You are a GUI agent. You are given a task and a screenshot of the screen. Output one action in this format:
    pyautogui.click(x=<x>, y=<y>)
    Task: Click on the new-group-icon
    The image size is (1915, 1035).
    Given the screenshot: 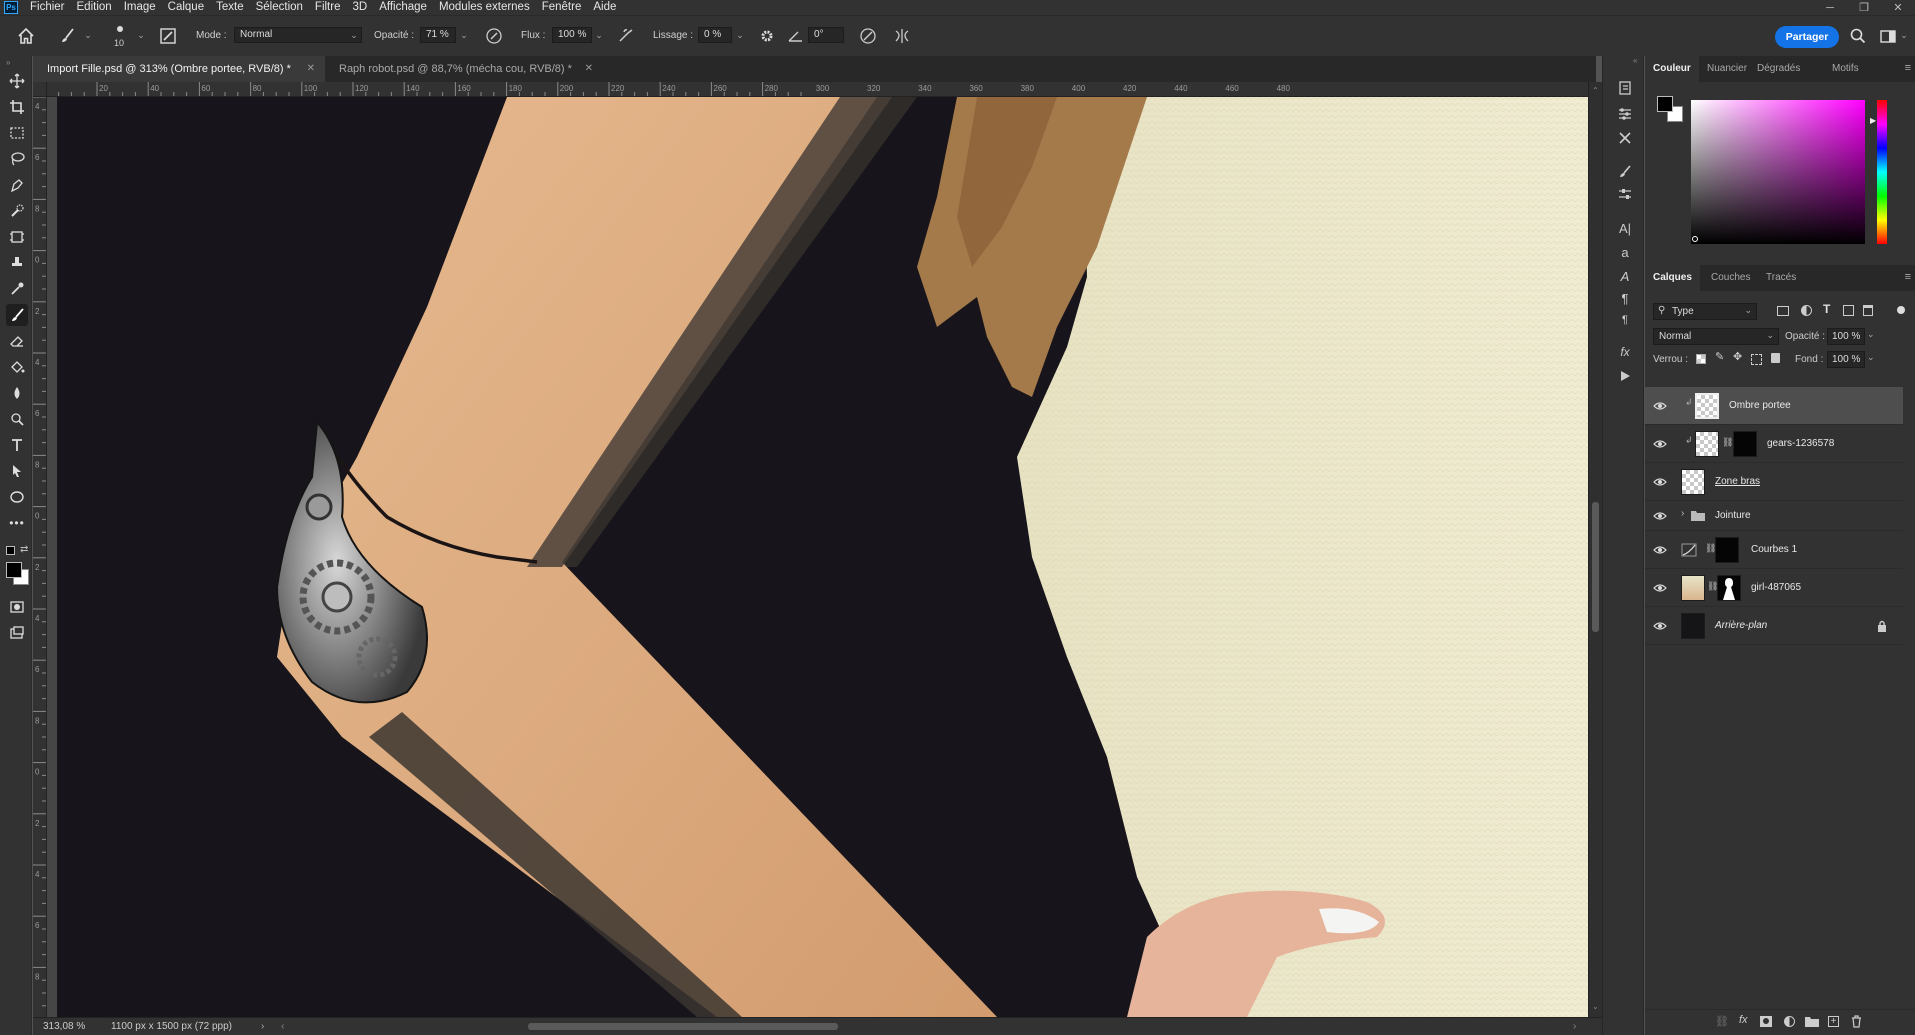 What is the action you would take?
    pyautogui.click(x=1812, y=1021)
    